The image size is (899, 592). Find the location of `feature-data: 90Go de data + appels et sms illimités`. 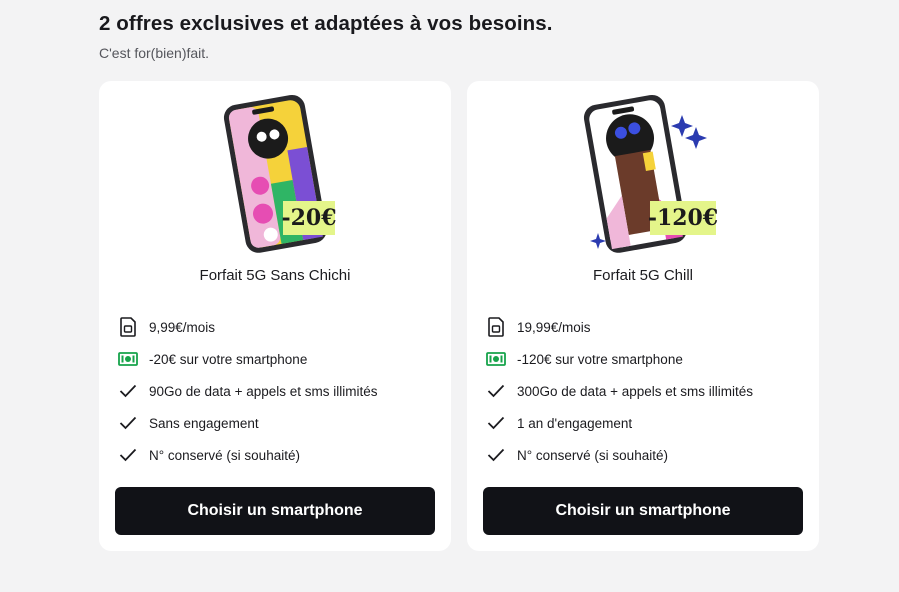

feature-data: 90Go de data + appels et sms illimités is located at coordinates (247, 391).